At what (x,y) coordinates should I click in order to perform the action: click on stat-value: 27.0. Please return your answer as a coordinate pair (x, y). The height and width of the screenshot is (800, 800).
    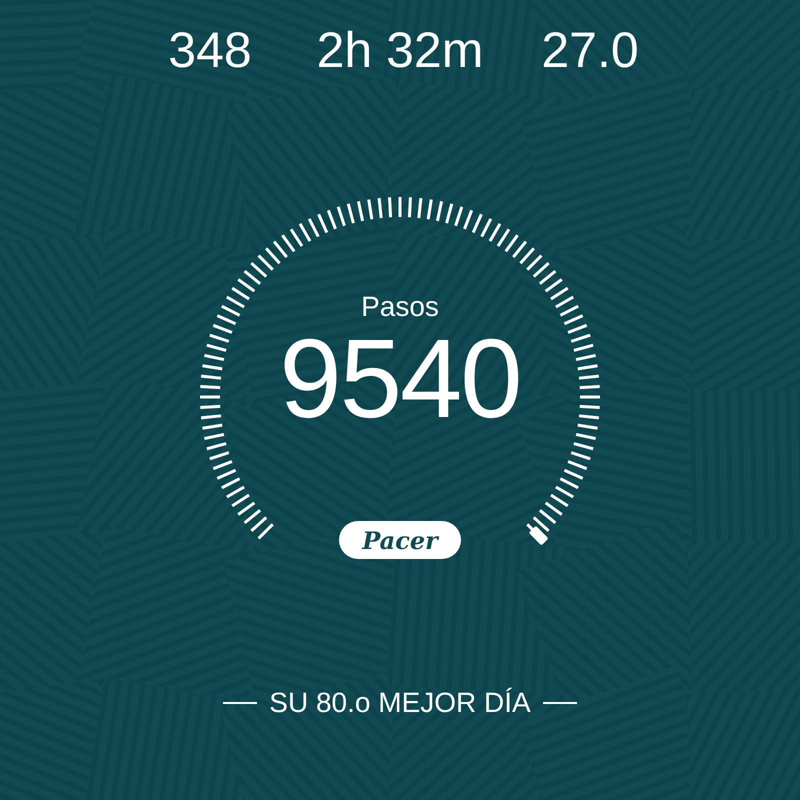
    Looking at the image, I should click on (590, 50).